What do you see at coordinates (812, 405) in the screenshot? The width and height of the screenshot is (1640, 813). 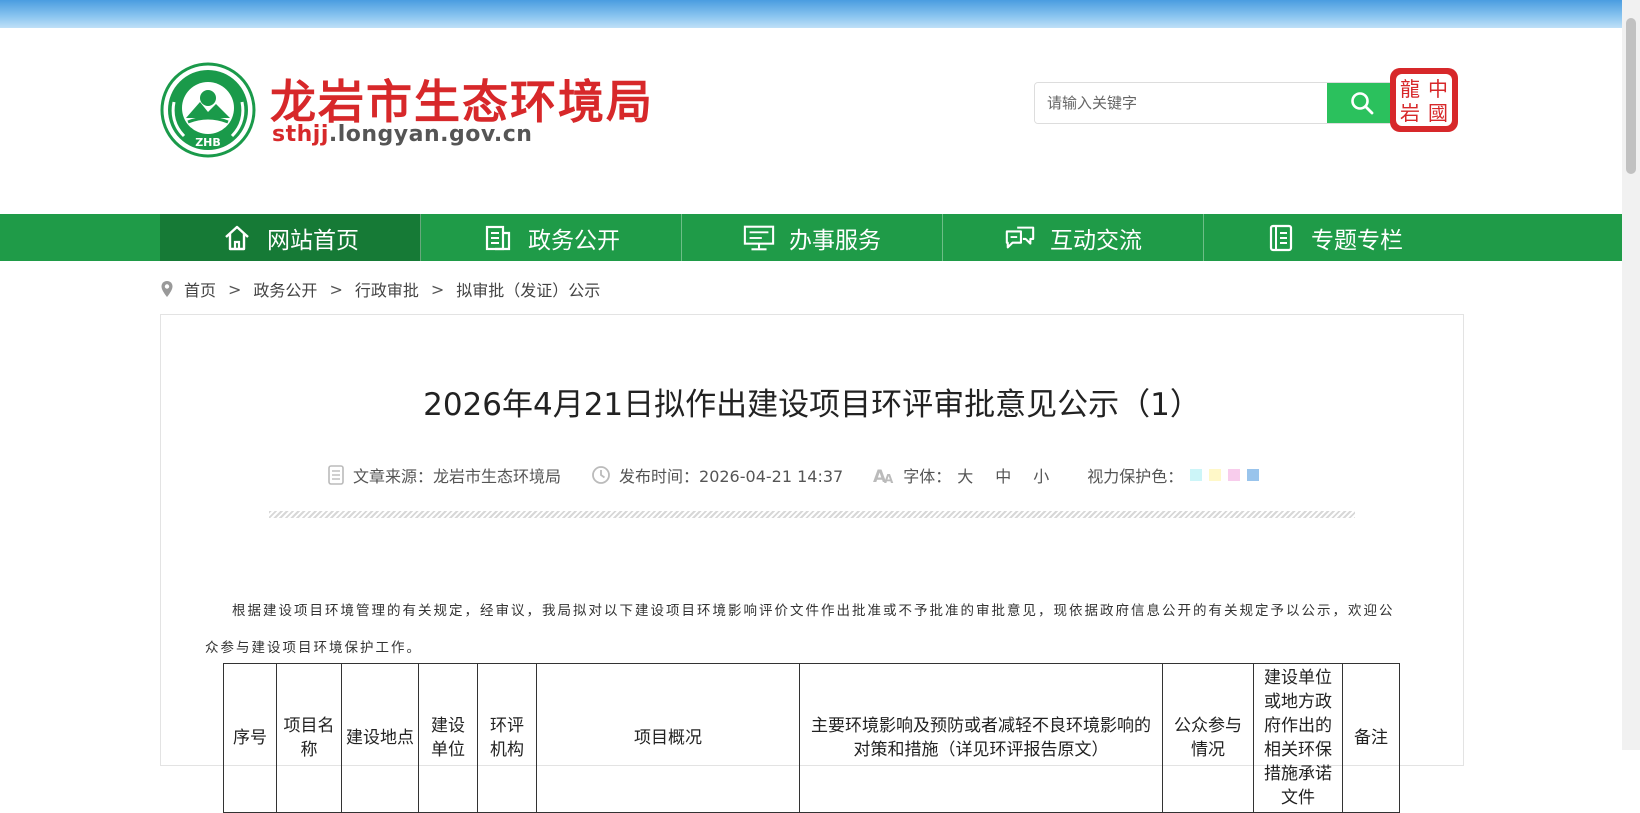 I see `article-title: 2026年4月21日拟作出建设项目环评审批意见公示（1）` at bounding box center [812, 405].